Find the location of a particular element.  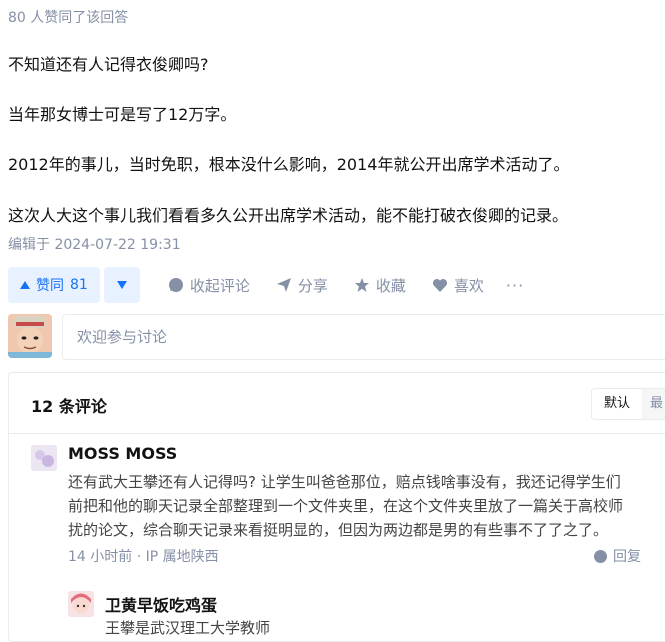

collect-button: 收藏 is located at coordinates (380, 285).